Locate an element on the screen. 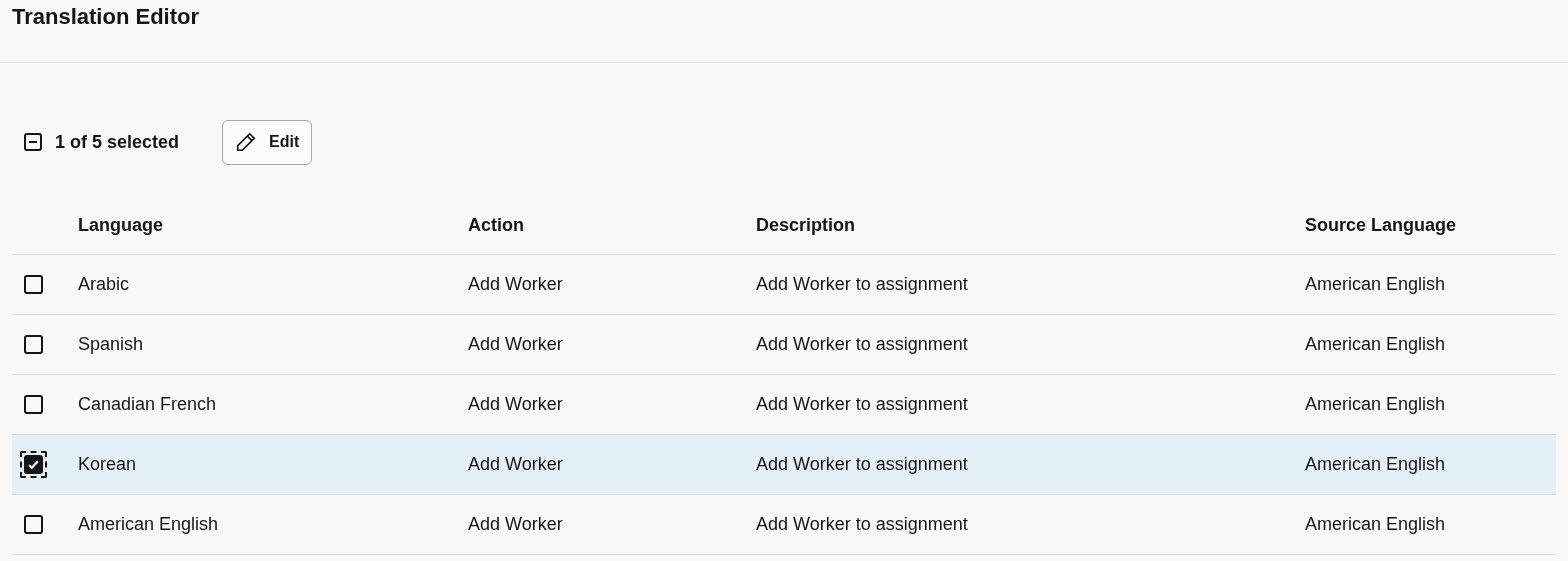 Image resolution: width=1568 pixels, height=561 pixels. table-cell: Arabic is located at coordinates (104, 284).